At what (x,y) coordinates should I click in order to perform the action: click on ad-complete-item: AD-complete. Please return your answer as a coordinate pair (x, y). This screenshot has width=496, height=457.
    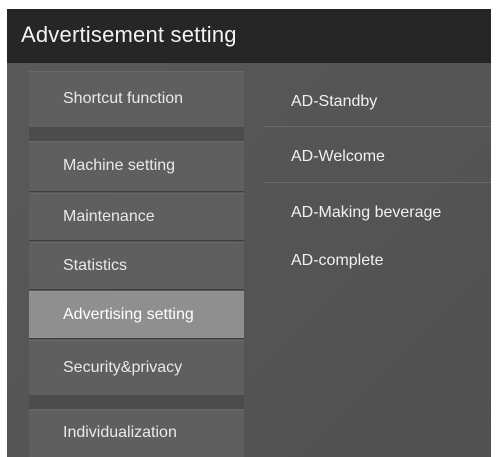
    Looking at the image, I should click on (377, 261).